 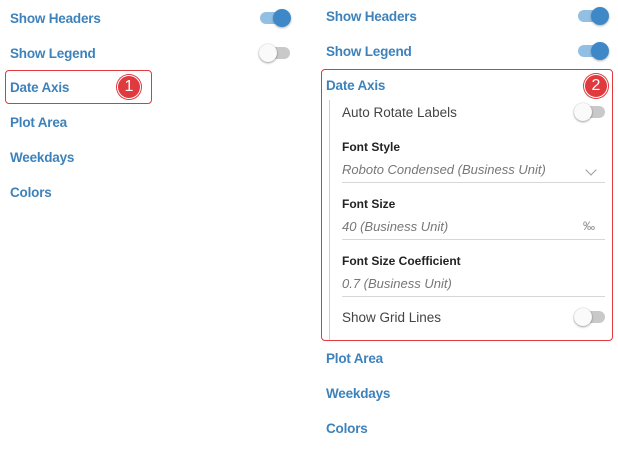 I want to click on step-badge-1: 1, so click(x=129, y=87).